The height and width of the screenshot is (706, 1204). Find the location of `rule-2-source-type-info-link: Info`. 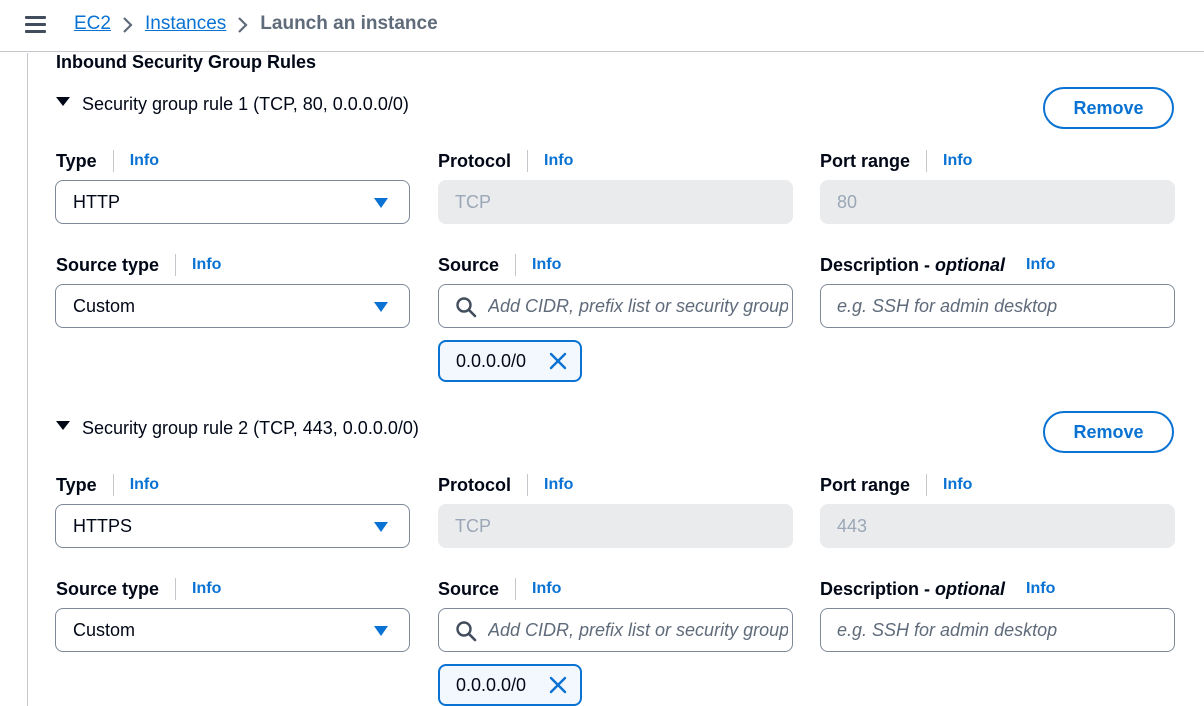

rule-2-source-type-info-link: Info is located at coordinates (206, 589).